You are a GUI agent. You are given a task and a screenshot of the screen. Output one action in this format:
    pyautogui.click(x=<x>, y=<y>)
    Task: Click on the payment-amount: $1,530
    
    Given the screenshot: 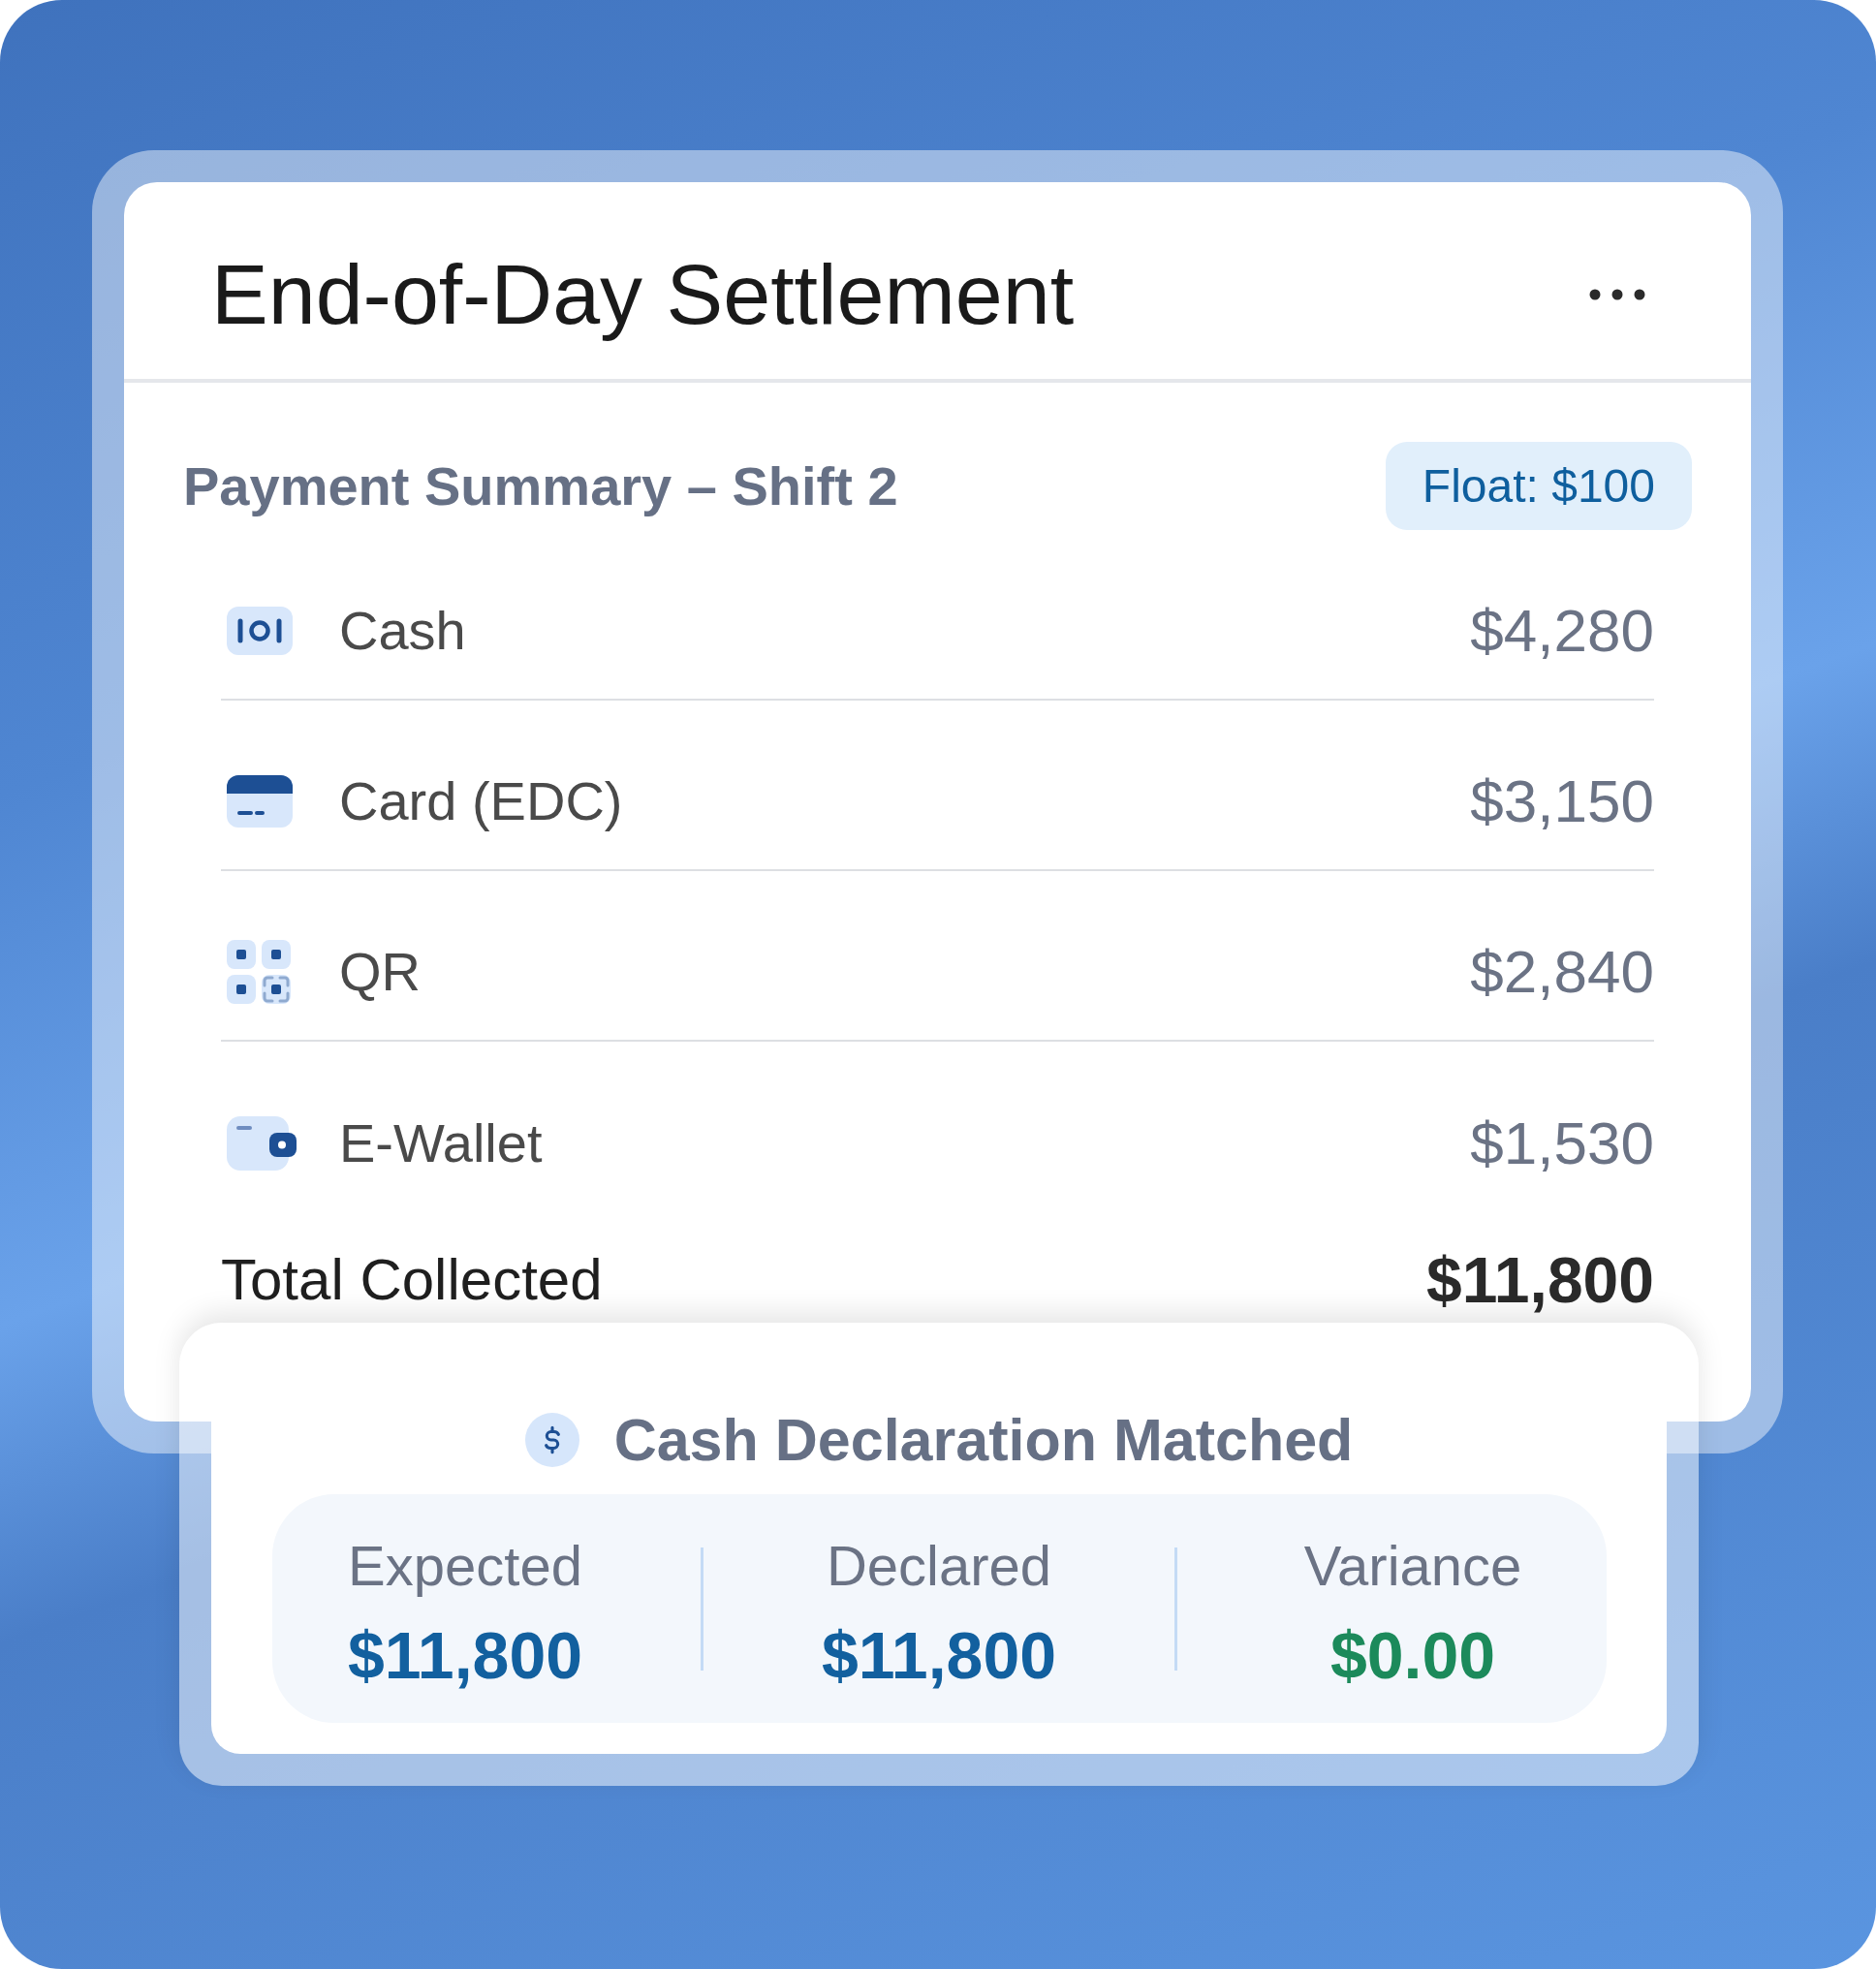 What is the action you would take?
    pyautogui.click(x=1562, y=1143)
    